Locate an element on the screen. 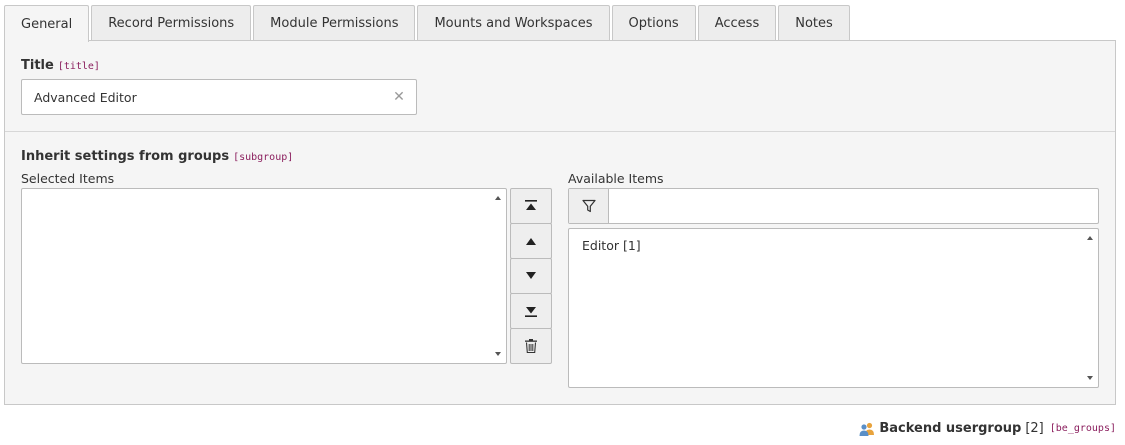  delete-icon is located at coordinates (531, 346).